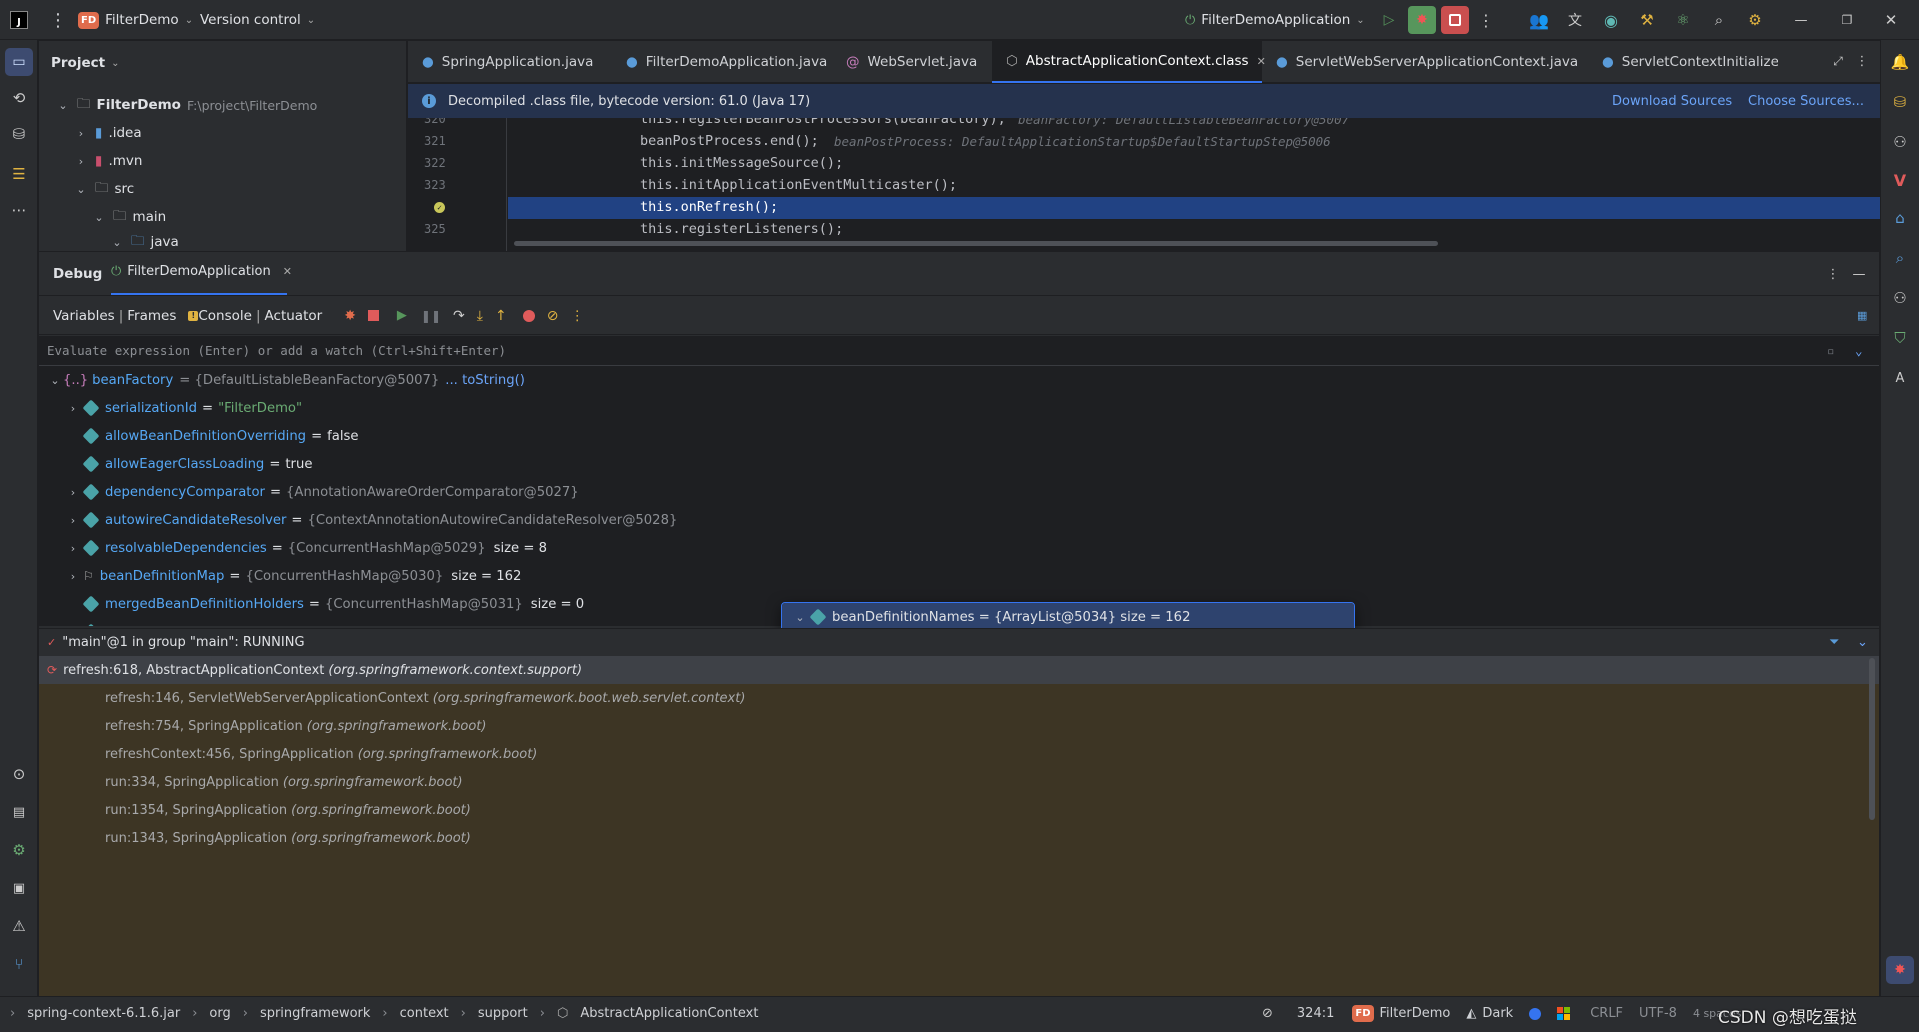 The width and height of the screenshot is (1919, 1032). What do you see at coordinates (223, 189) in the screenshot?
I see `tree-node-src: ⌄ 🗀 src` at bounding box center [223, 189].